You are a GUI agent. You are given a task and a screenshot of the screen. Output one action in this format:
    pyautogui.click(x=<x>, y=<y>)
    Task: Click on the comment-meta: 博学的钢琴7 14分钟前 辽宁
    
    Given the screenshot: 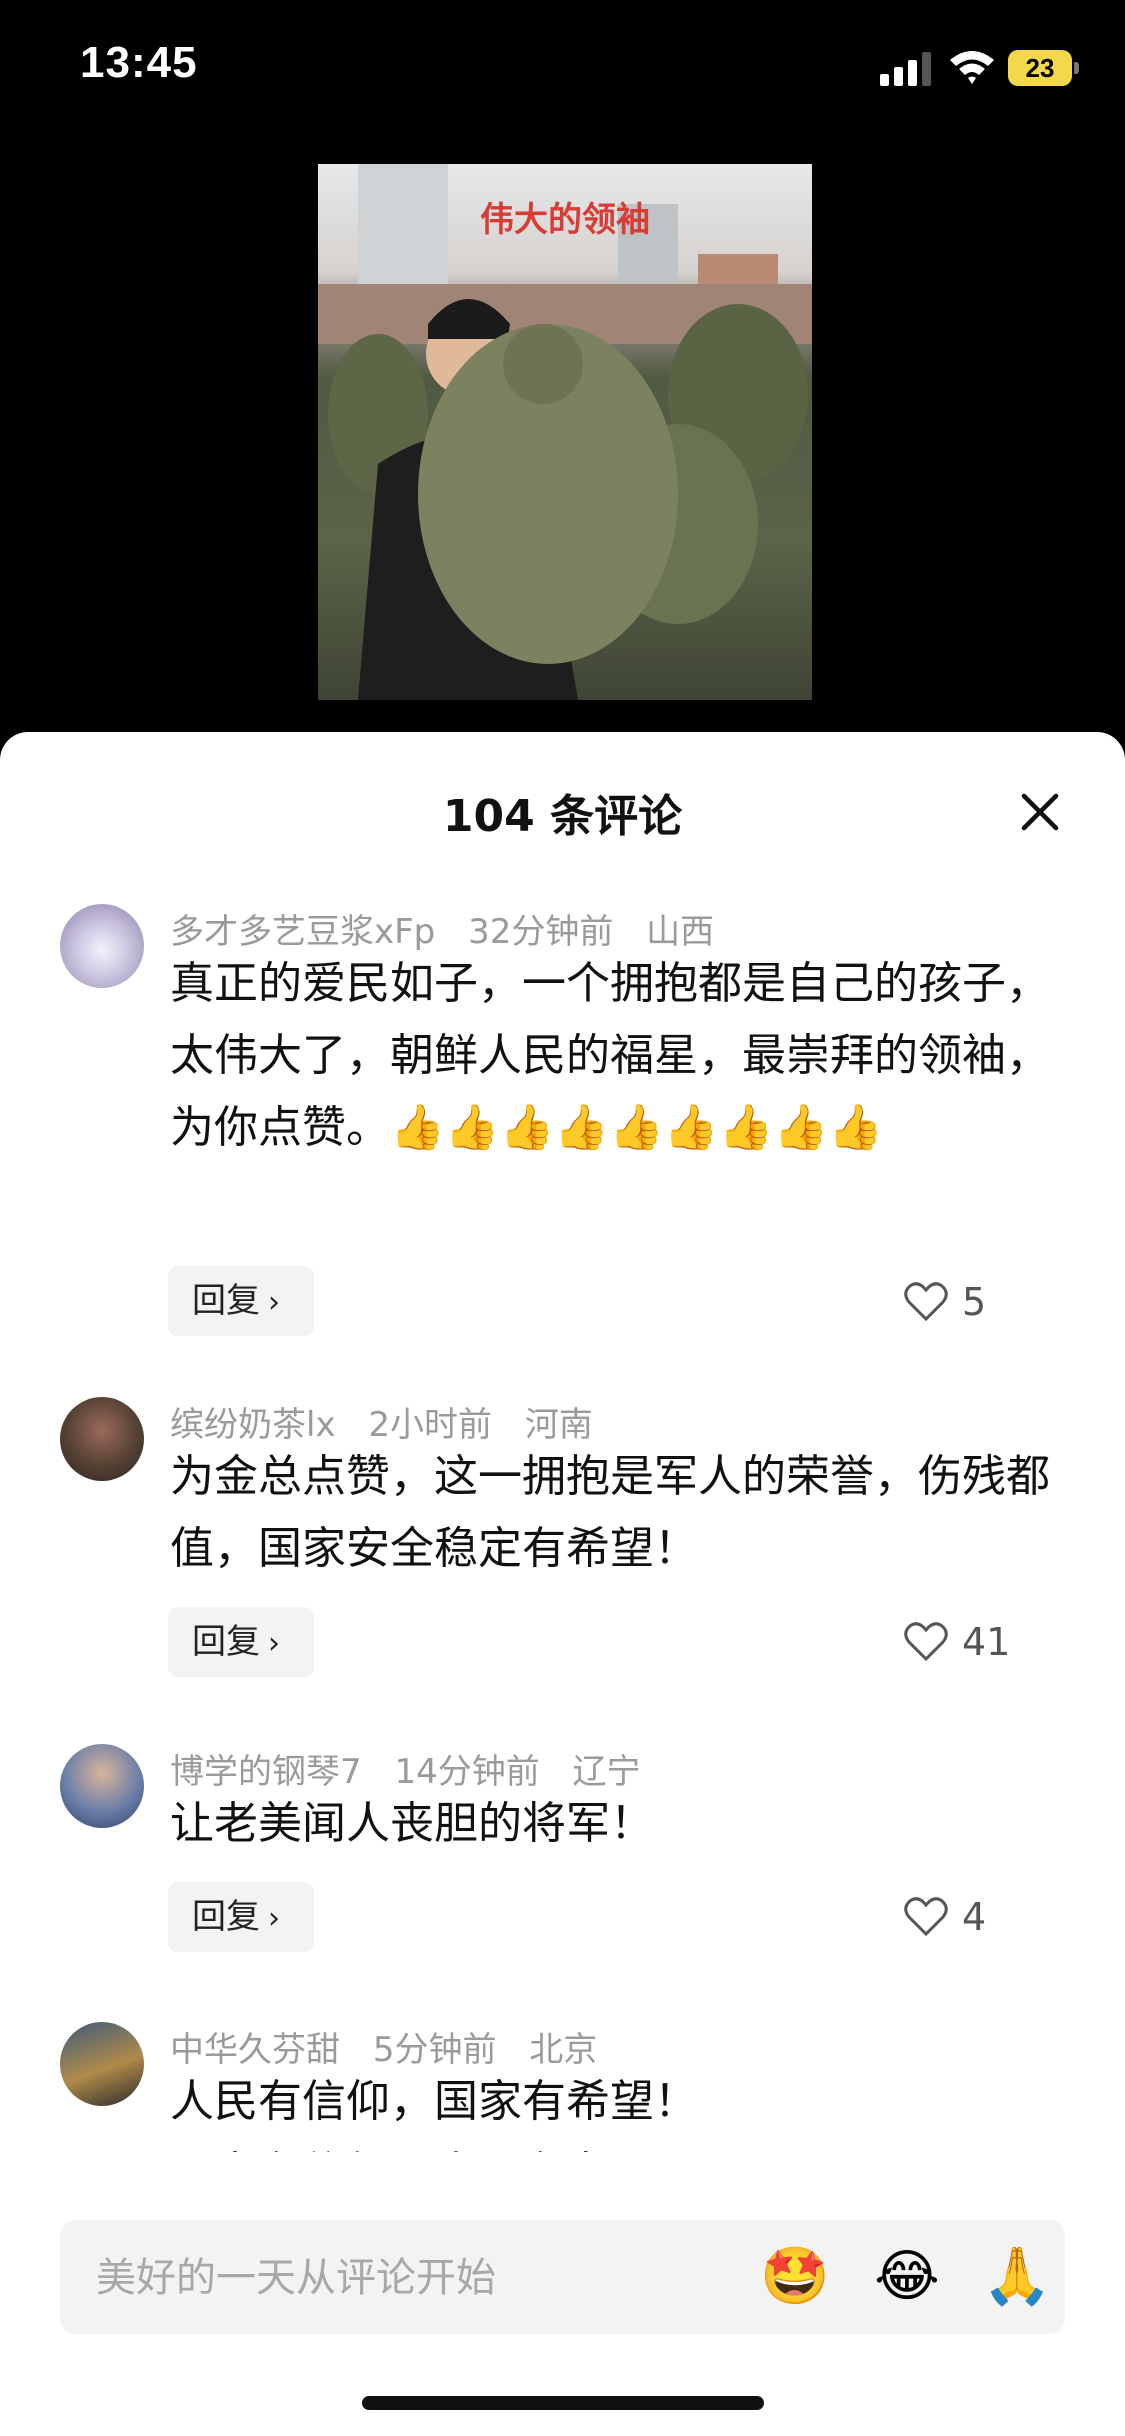 What is the action you would take?
    pyautogui.click(x=416, y=1768)
    